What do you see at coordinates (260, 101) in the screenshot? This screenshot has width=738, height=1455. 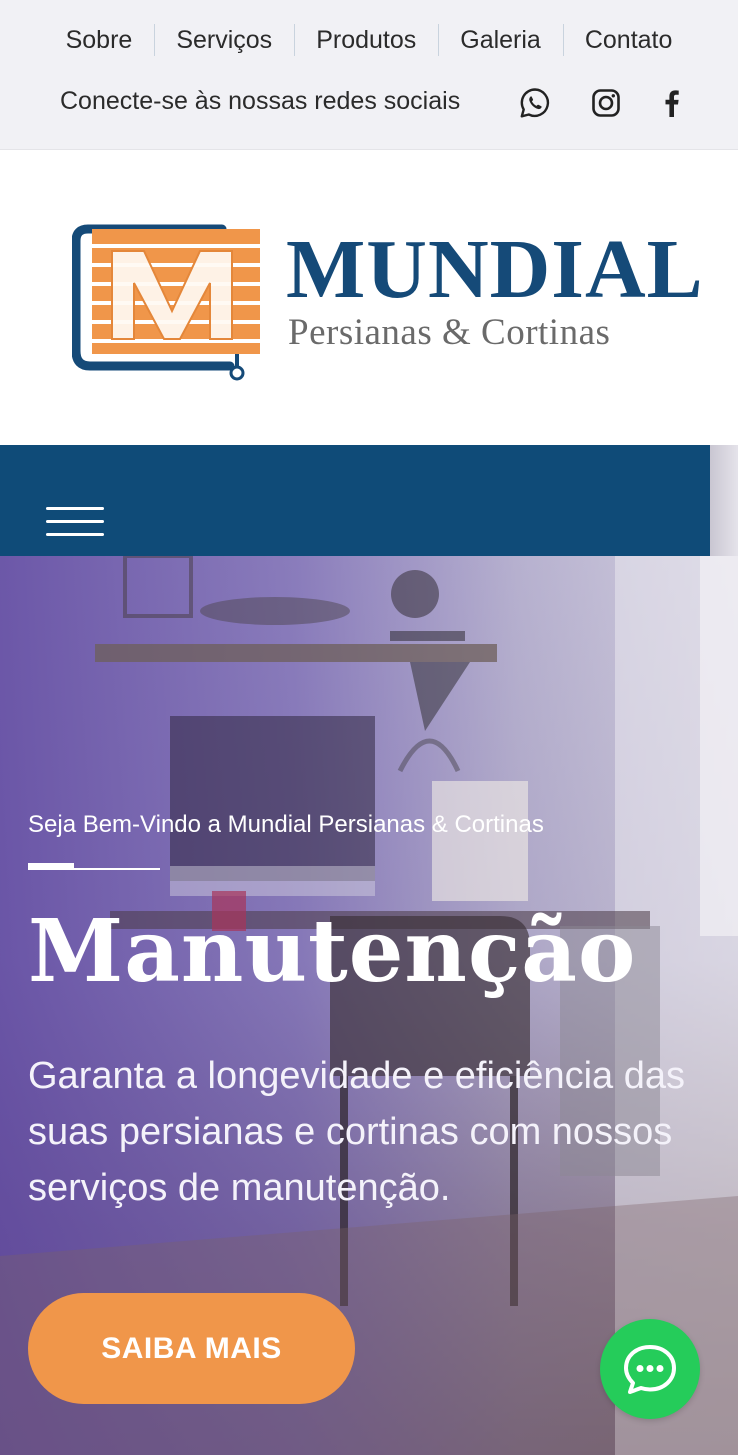 I see `social-label: Conecte-se às nossas redes sociais` at bounding box center [260, 101].